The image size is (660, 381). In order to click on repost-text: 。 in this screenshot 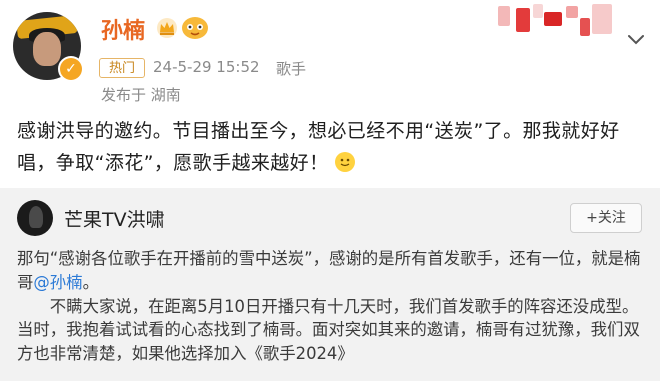, I will do `click(90, 282)`.